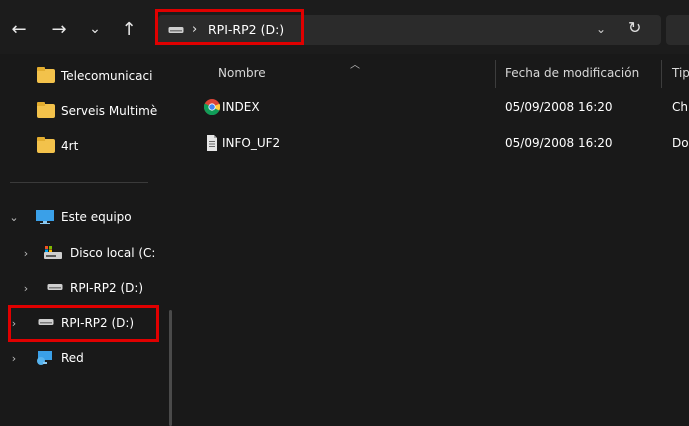  What do you see at coordinates (170, 368) in the screenshot?
I see `sidebar-scrollbar` at bounding box center [170, 368].